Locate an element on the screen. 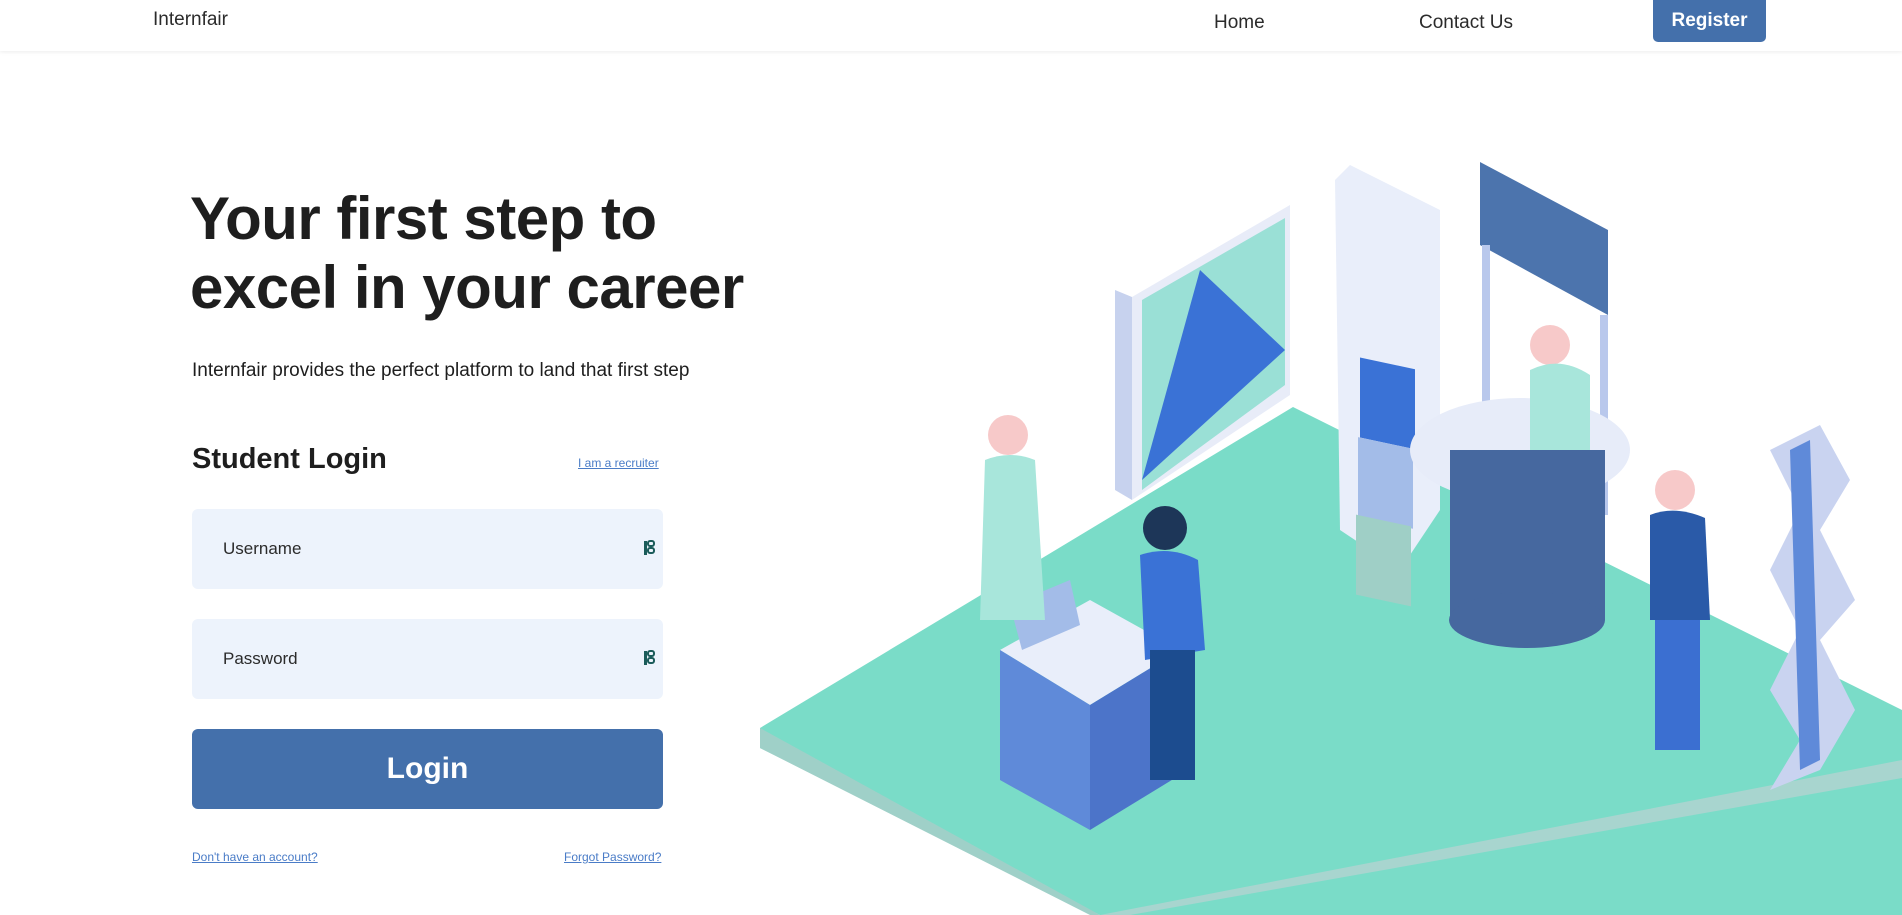 The height and width of the screenshot is (915, 1902). person-booth-head is located at coordinates (1550, 345).